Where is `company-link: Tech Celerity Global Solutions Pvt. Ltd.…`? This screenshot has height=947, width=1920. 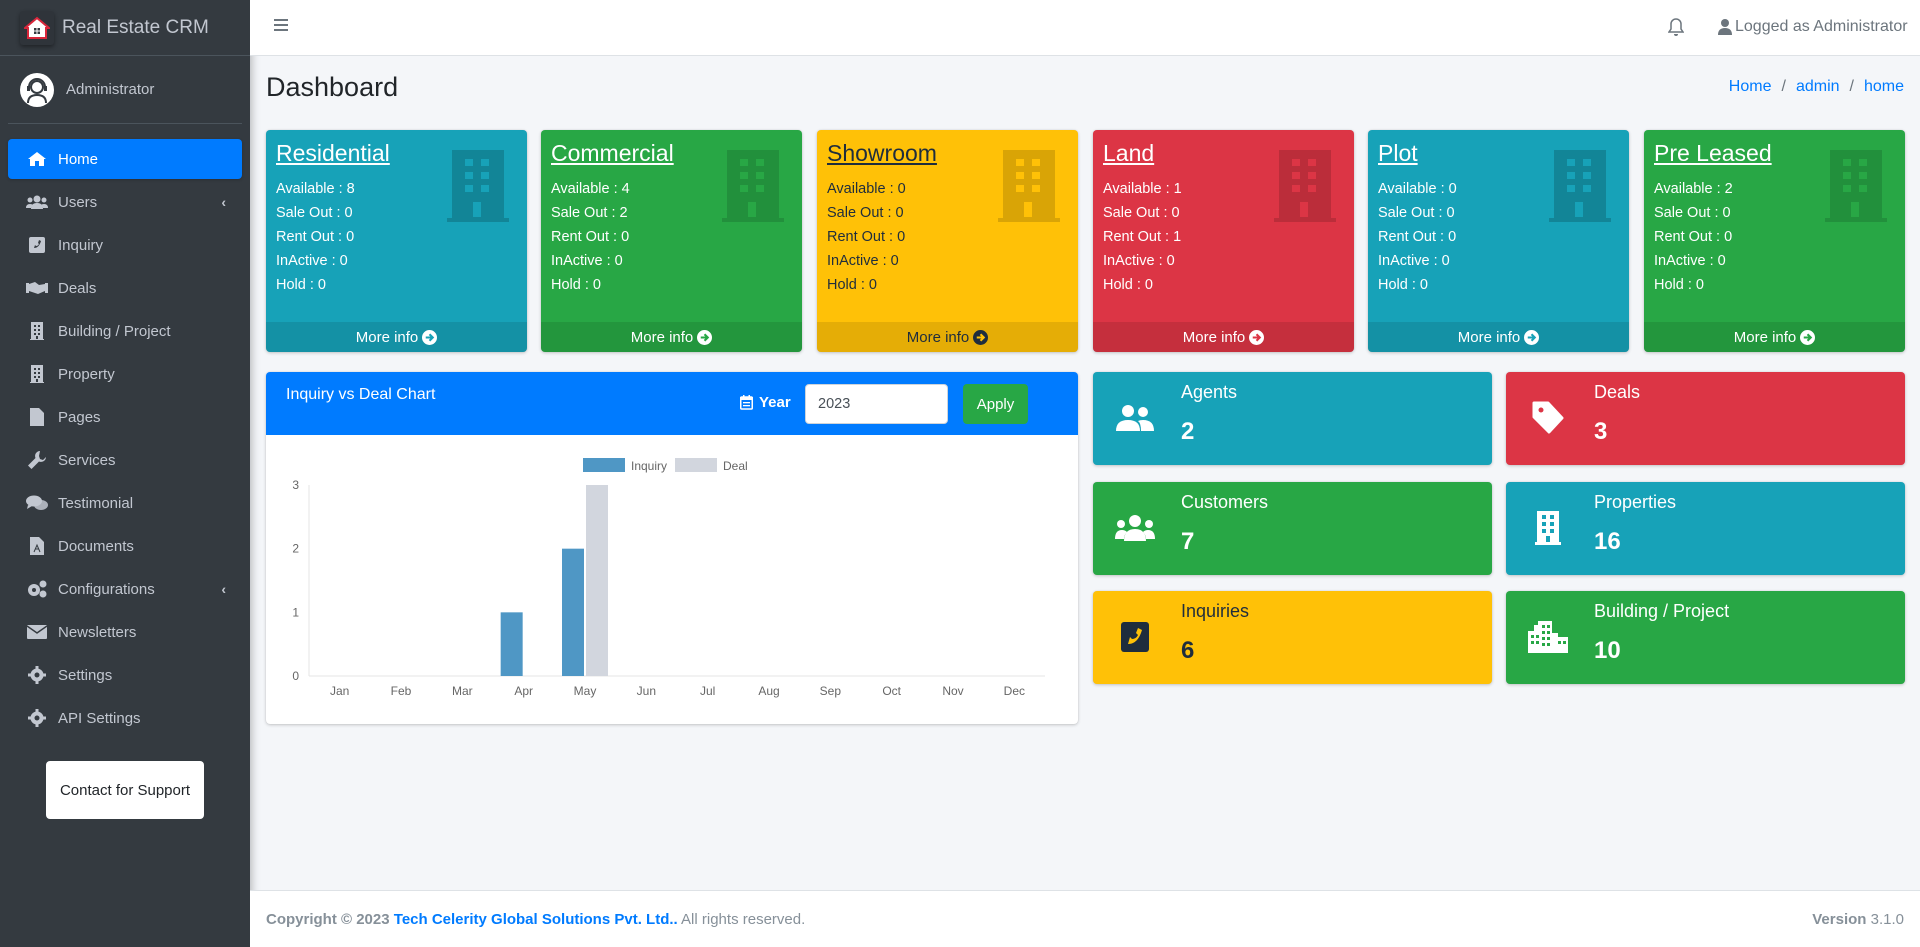
company-link: Tech Celerity Global Solutions Pvt. Ltd.… is located at coordinates (536, 919).